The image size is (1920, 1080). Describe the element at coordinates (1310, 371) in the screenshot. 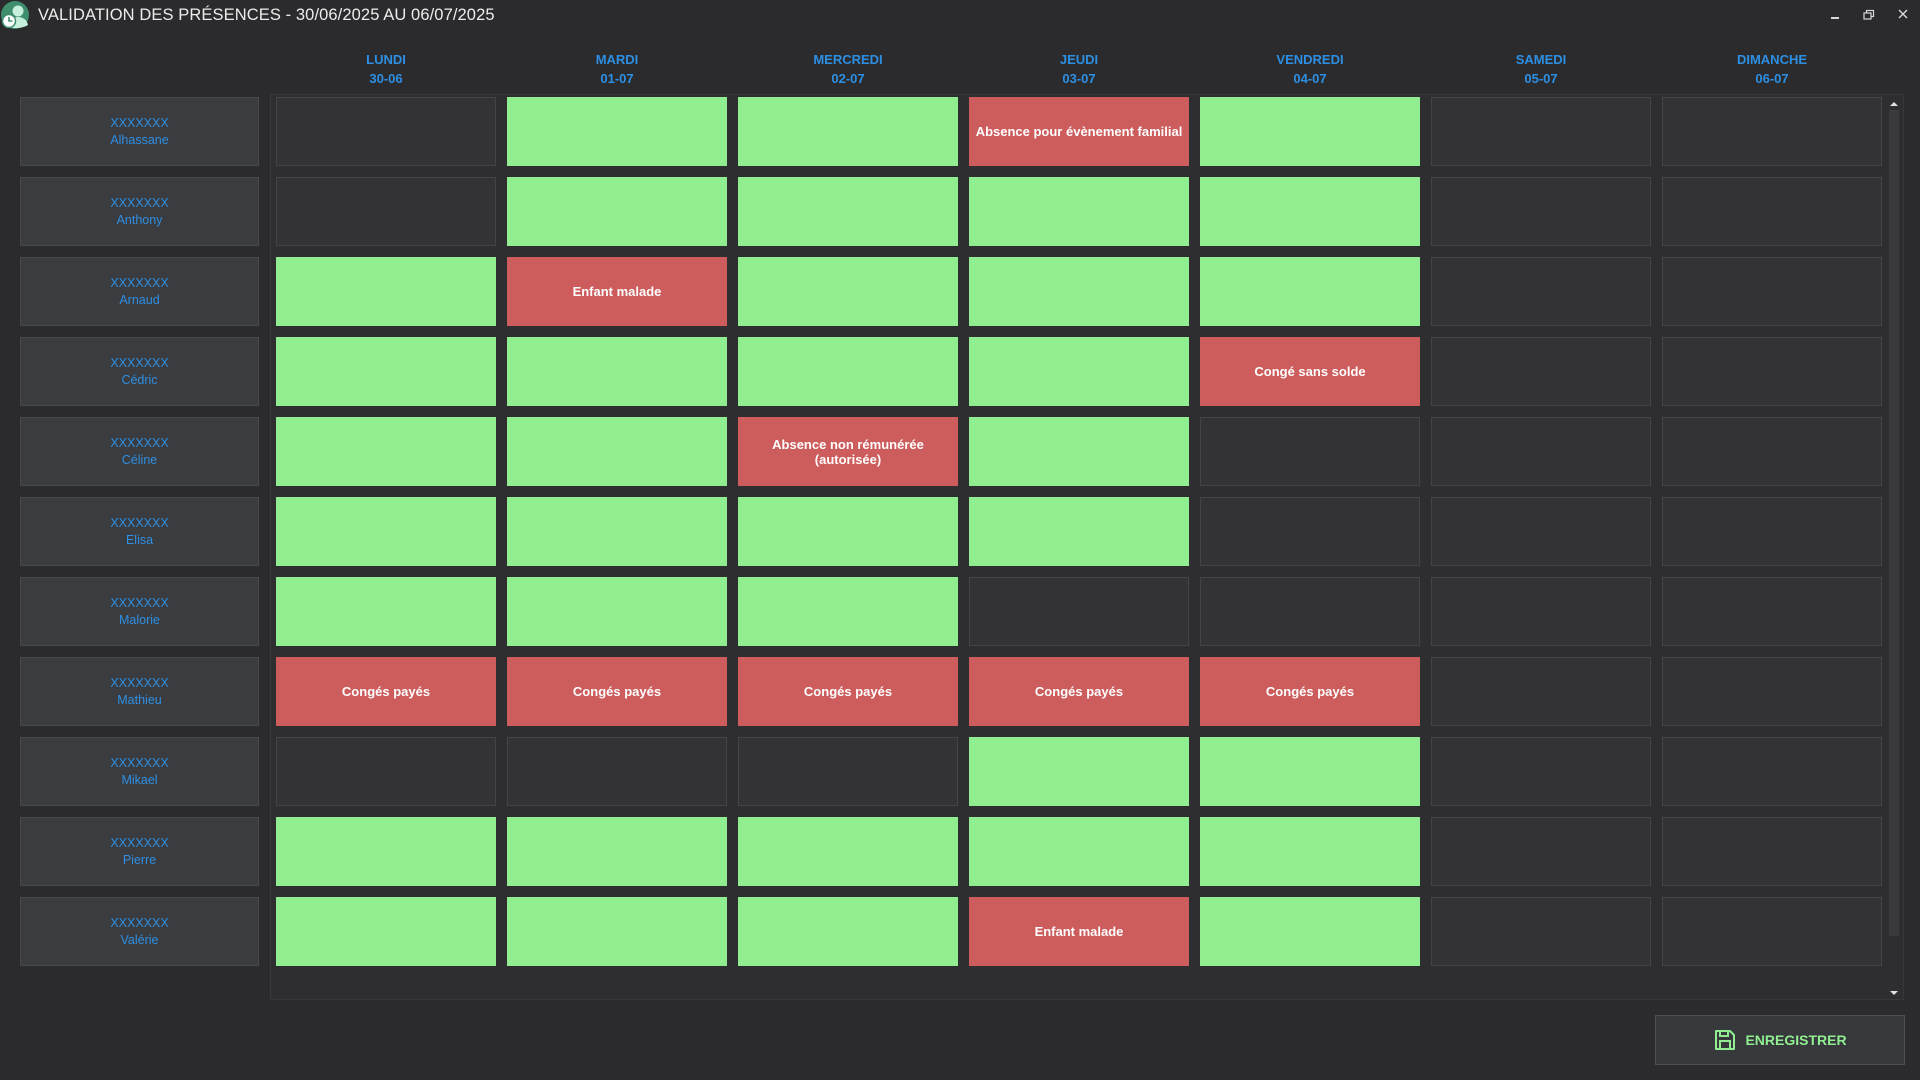

I see `attendance-cell-absent: Congé sans solde` at that location.